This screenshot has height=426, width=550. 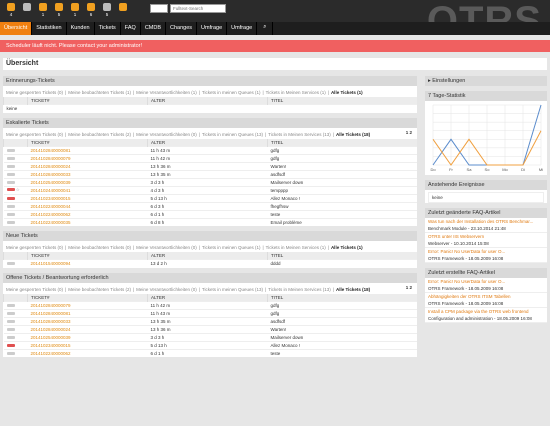 I want to click on ticket-number-link: 2014102240000044, so click(x=87, y=205).